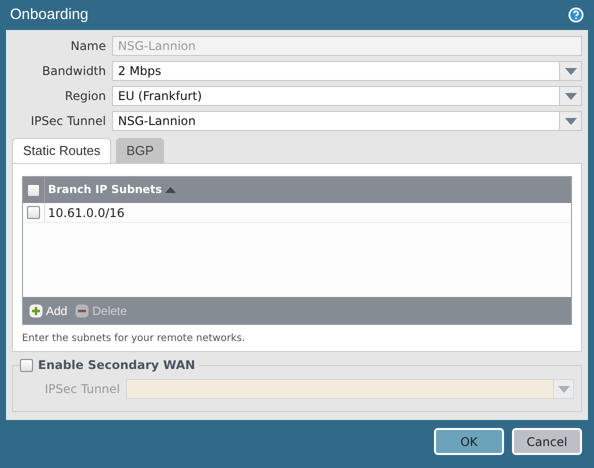 Image resolution: width=594 pixels, height=468 pixels. I want to click on field-label: Bandwidth, so click(74, 71).